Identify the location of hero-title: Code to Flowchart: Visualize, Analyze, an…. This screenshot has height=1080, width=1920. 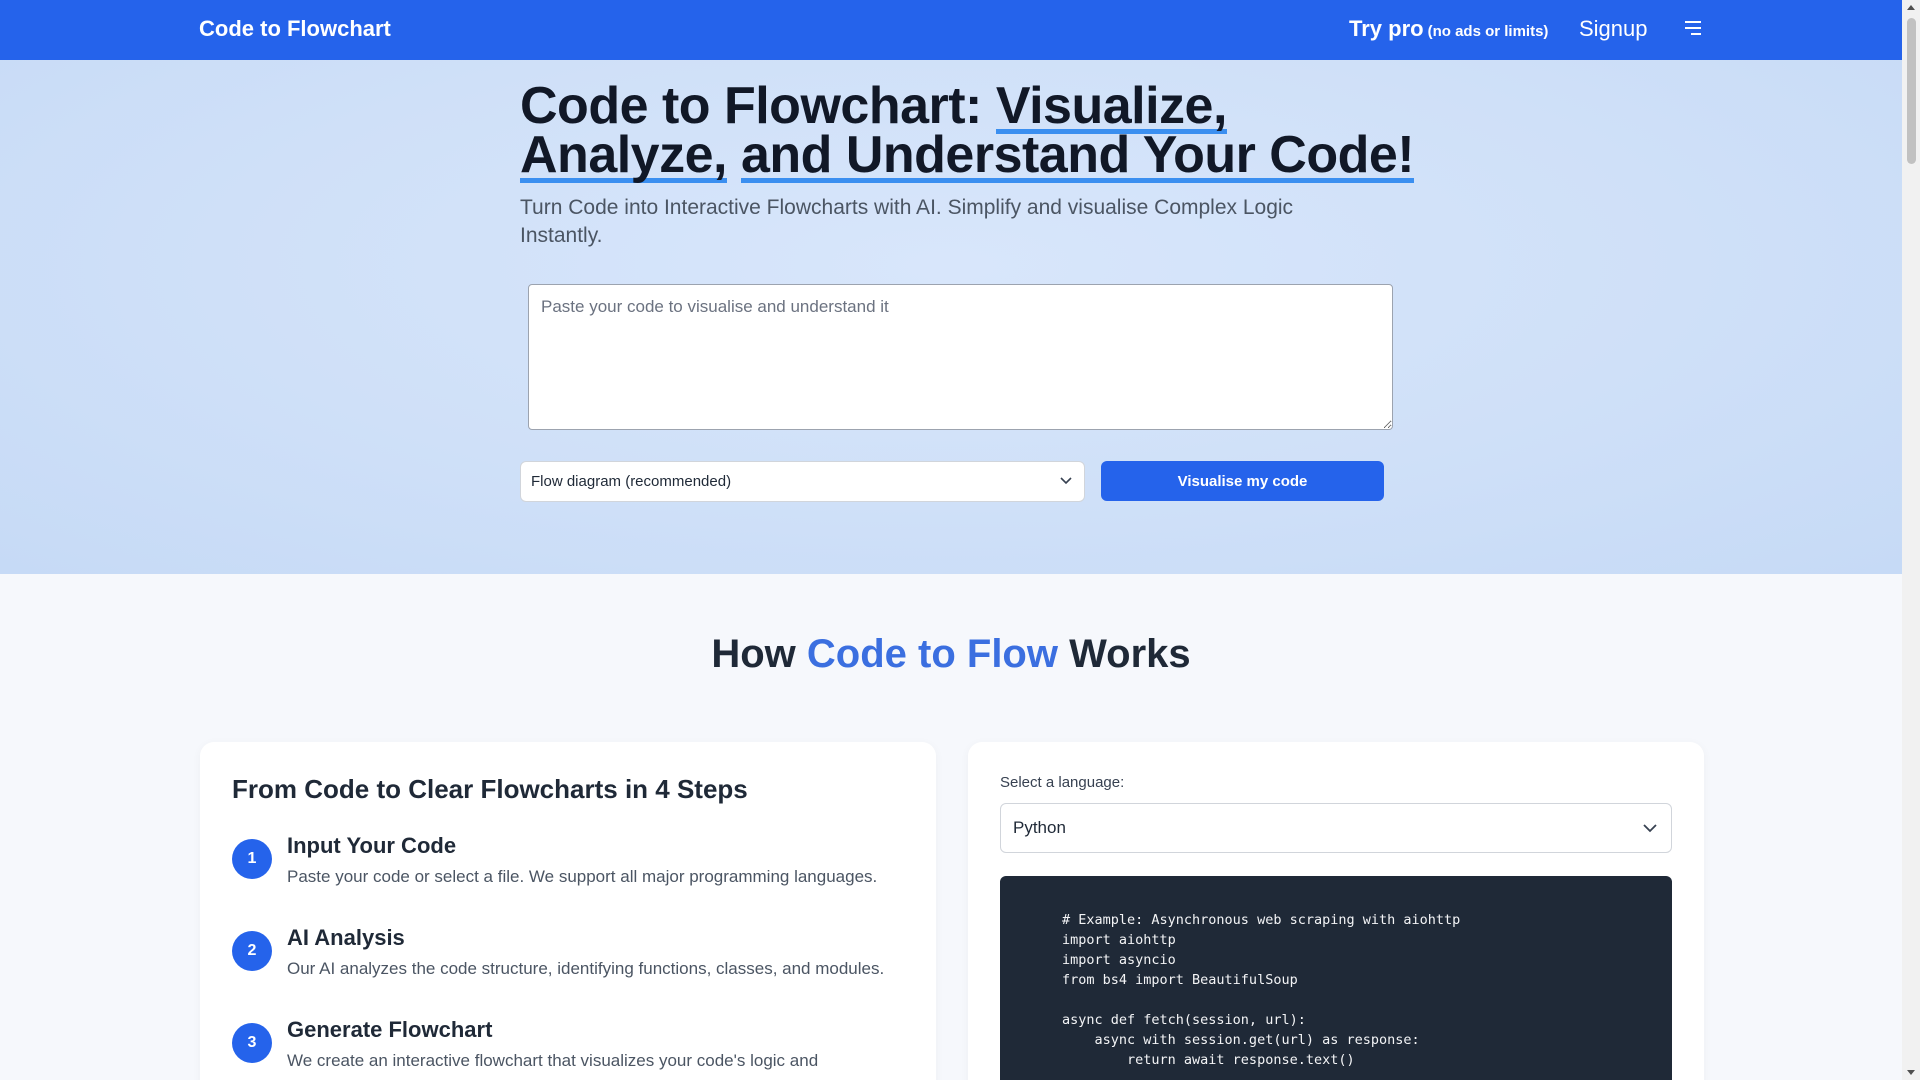
(970, 130).